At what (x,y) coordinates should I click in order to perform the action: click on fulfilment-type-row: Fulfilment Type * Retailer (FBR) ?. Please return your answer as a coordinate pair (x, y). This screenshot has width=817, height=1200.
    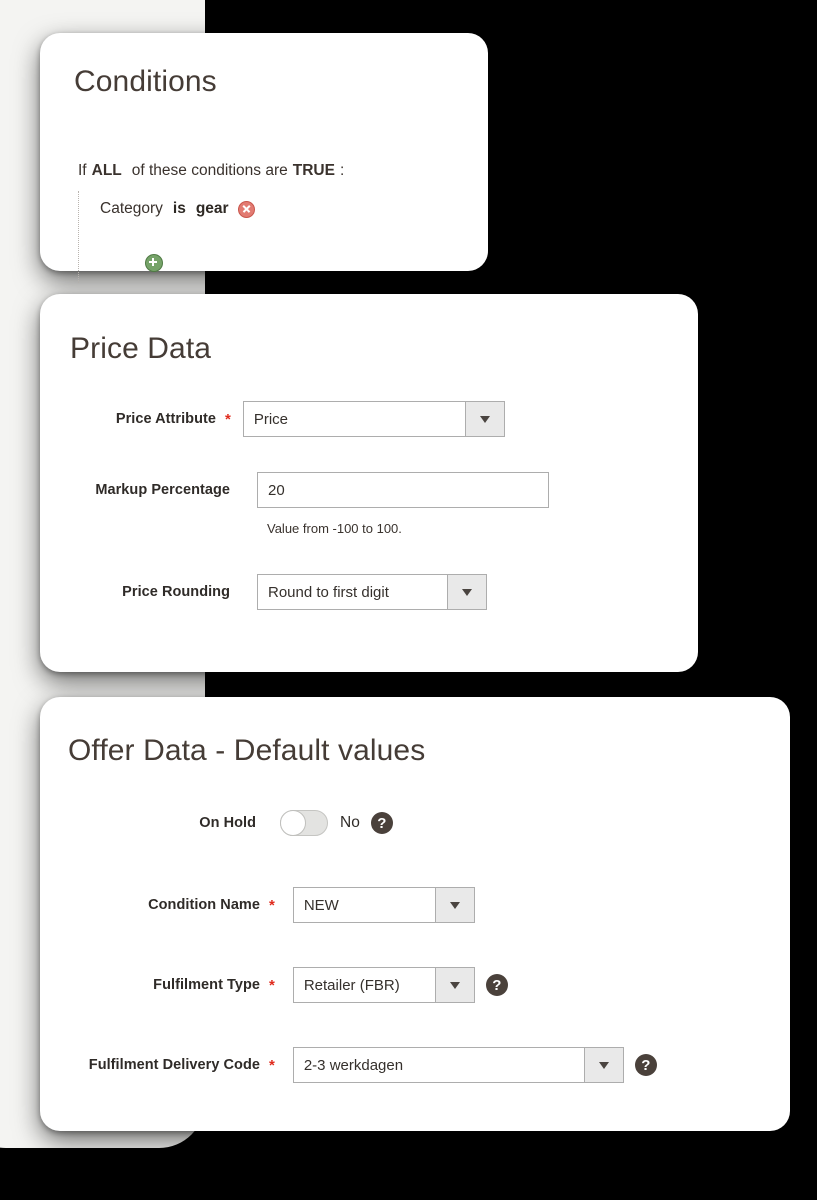
    Looking at the image, I should click on (375, 985).